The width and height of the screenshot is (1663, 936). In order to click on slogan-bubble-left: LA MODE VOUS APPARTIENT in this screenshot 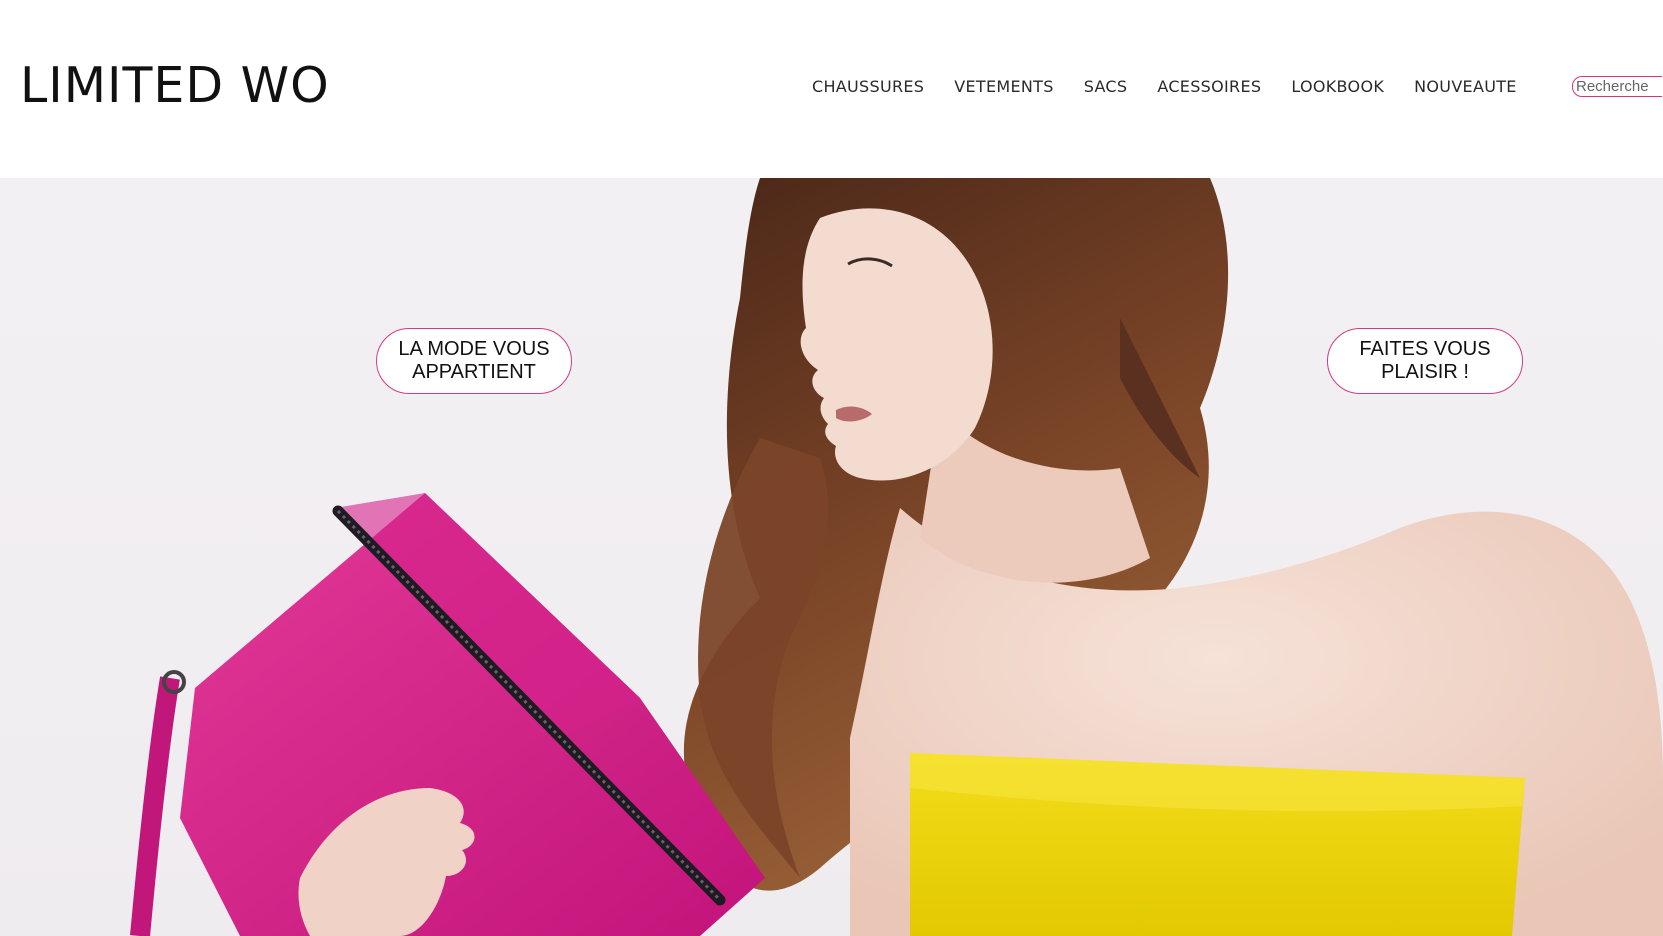, I will do `click(474, 361)`.